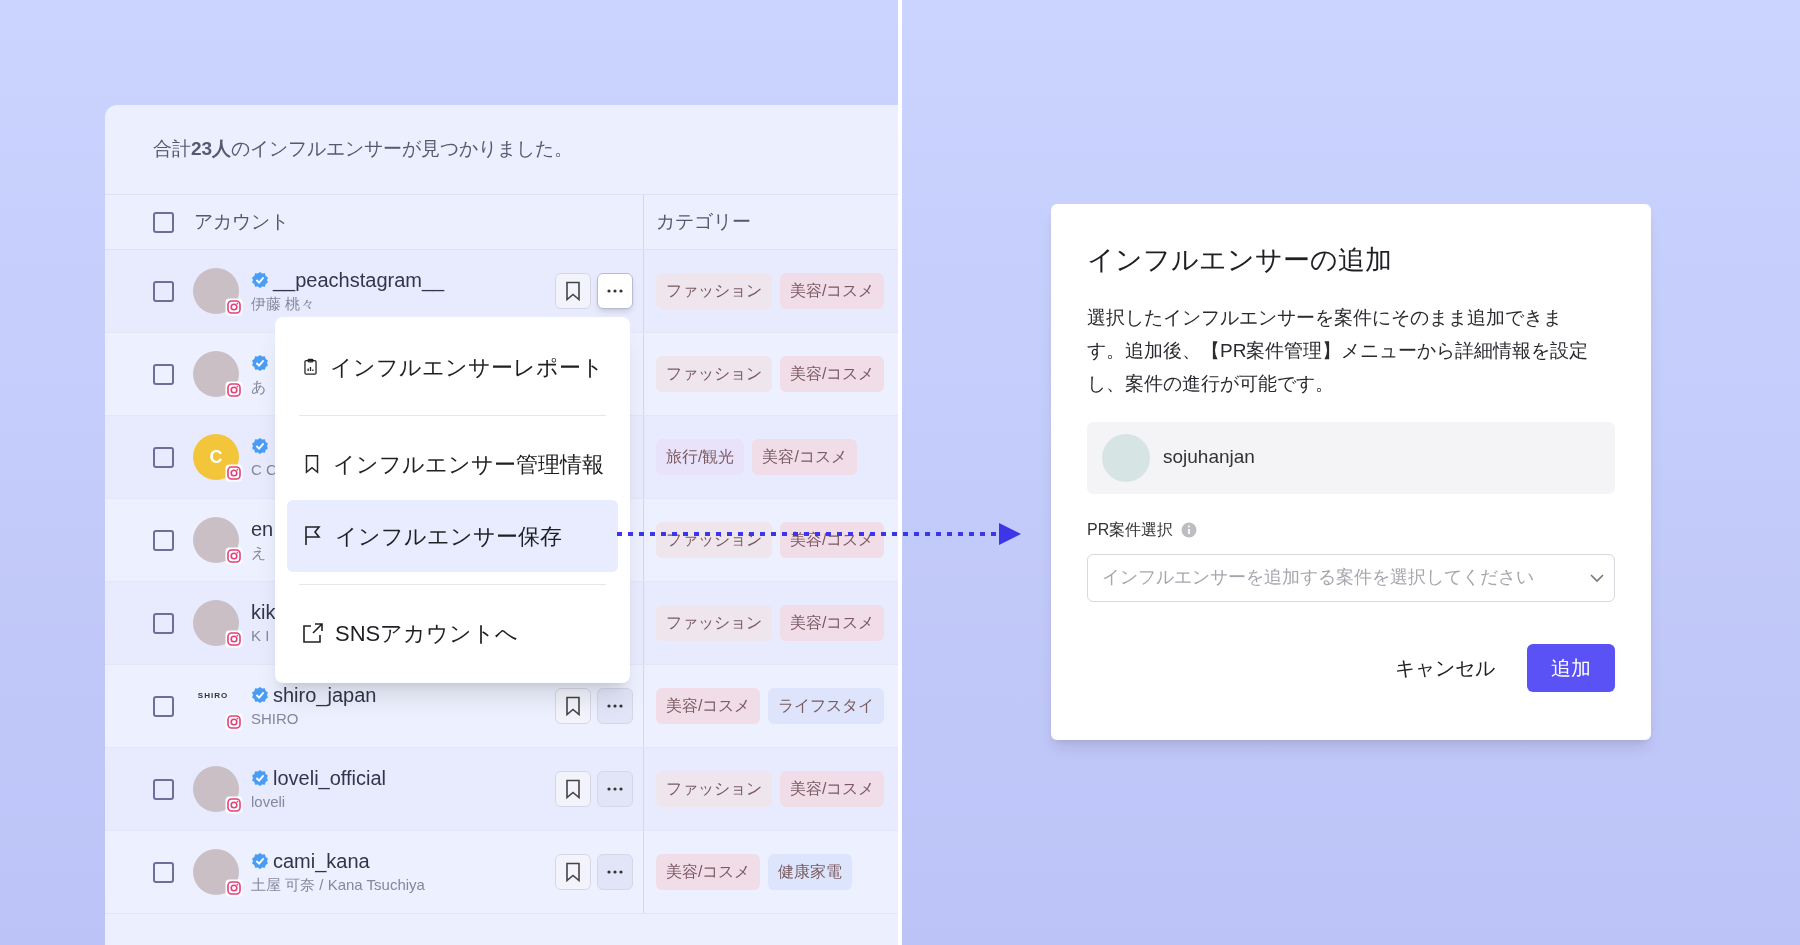 Image resolution: width=1800 pixels, height=945 pixels. What do you see at coordinates (452, 536) in the screenshot?
I see `menu-item: インフルエンサー保存` at bounding box center [452, 536].